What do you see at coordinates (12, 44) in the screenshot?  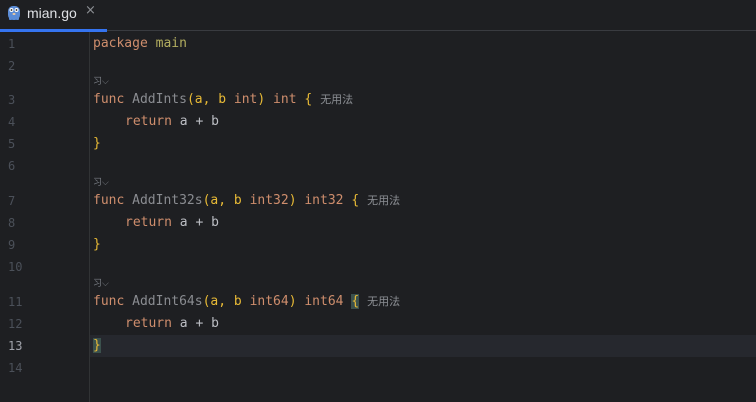 I see `line-number: 1` at bounding box center [12, 44].